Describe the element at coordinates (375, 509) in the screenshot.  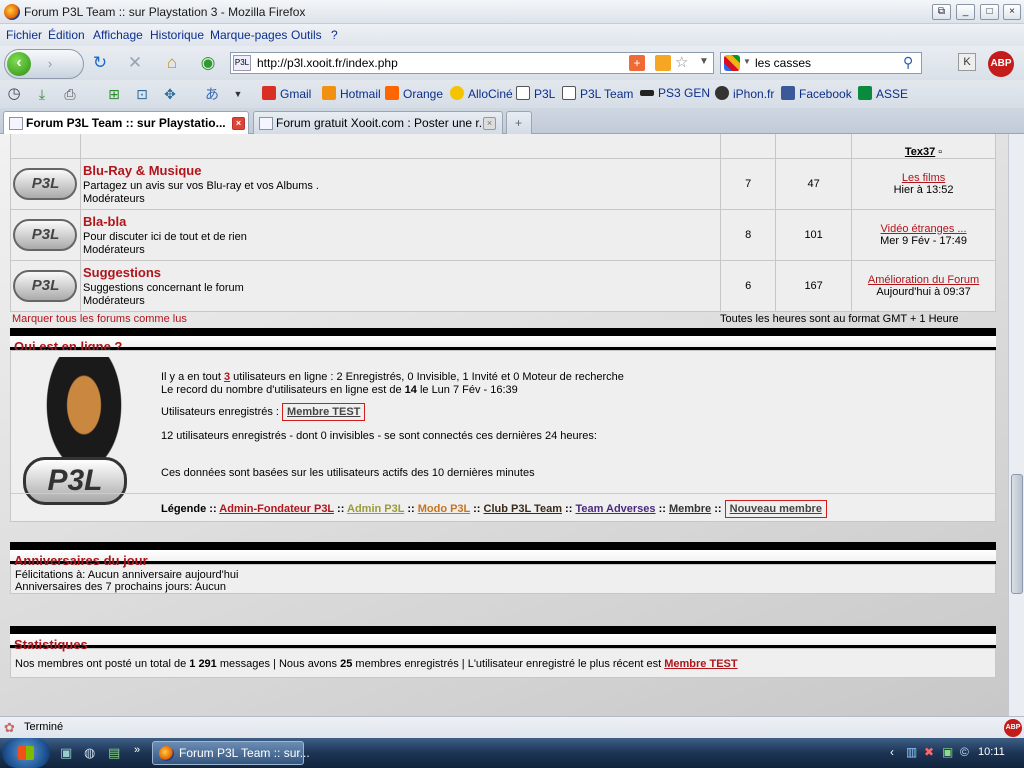
I see `legend-admin: Admin P3L` at that location.